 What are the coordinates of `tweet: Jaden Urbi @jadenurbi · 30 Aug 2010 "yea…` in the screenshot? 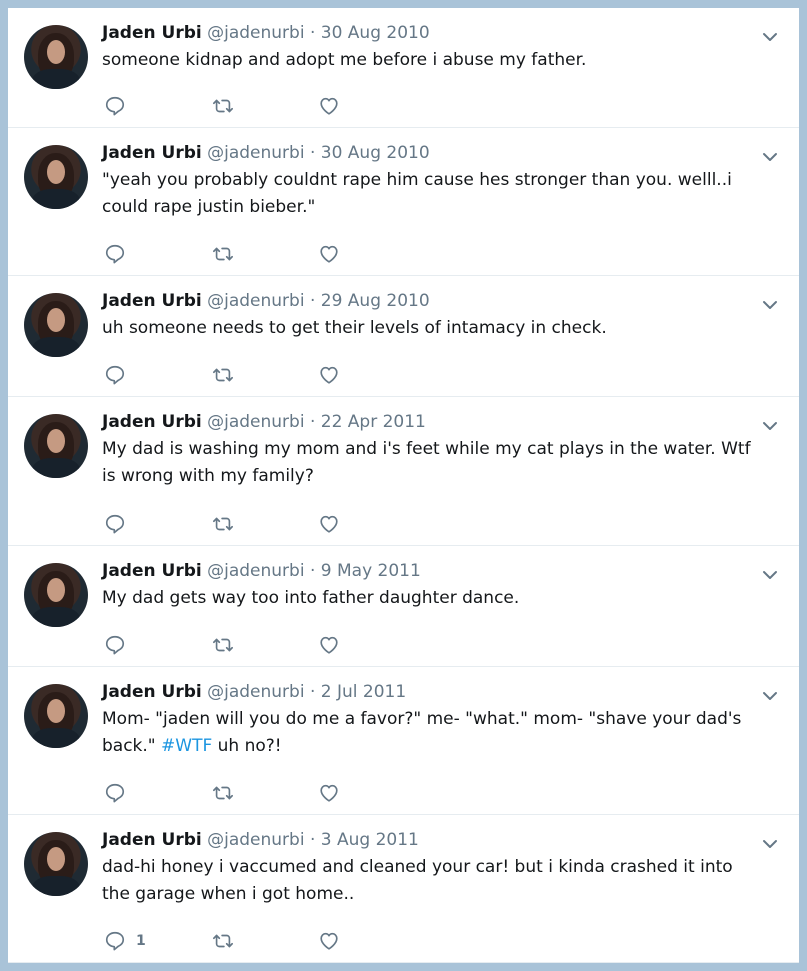 It's located at (403, 202).